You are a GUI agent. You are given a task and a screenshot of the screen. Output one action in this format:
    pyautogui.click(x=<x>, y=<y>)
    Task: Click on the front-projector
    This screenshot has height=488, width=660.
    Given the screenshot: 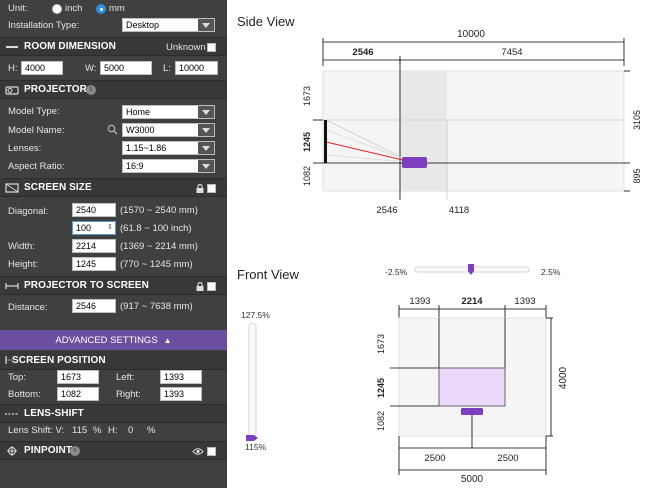 What is the action you would take?
    pyautogui.click(x=472, y=411)
    